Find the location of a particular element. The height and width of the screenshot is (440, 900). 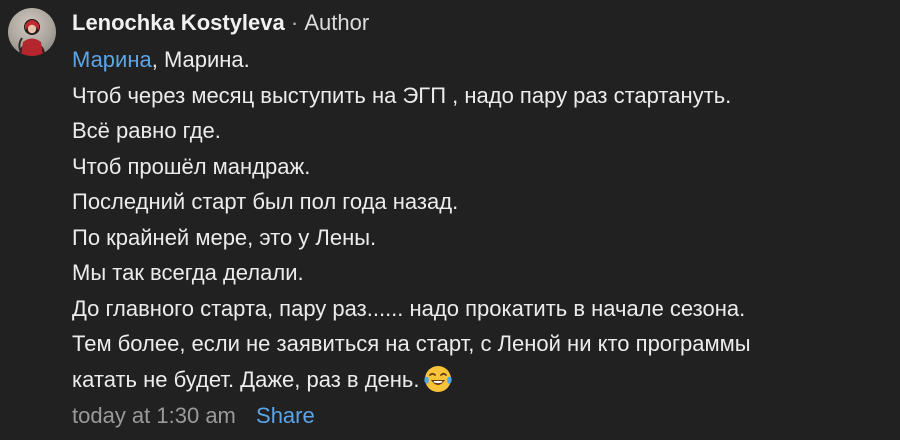

comment-header: Lenochka Kostyleva · Author is located at coordinates (482, 23).